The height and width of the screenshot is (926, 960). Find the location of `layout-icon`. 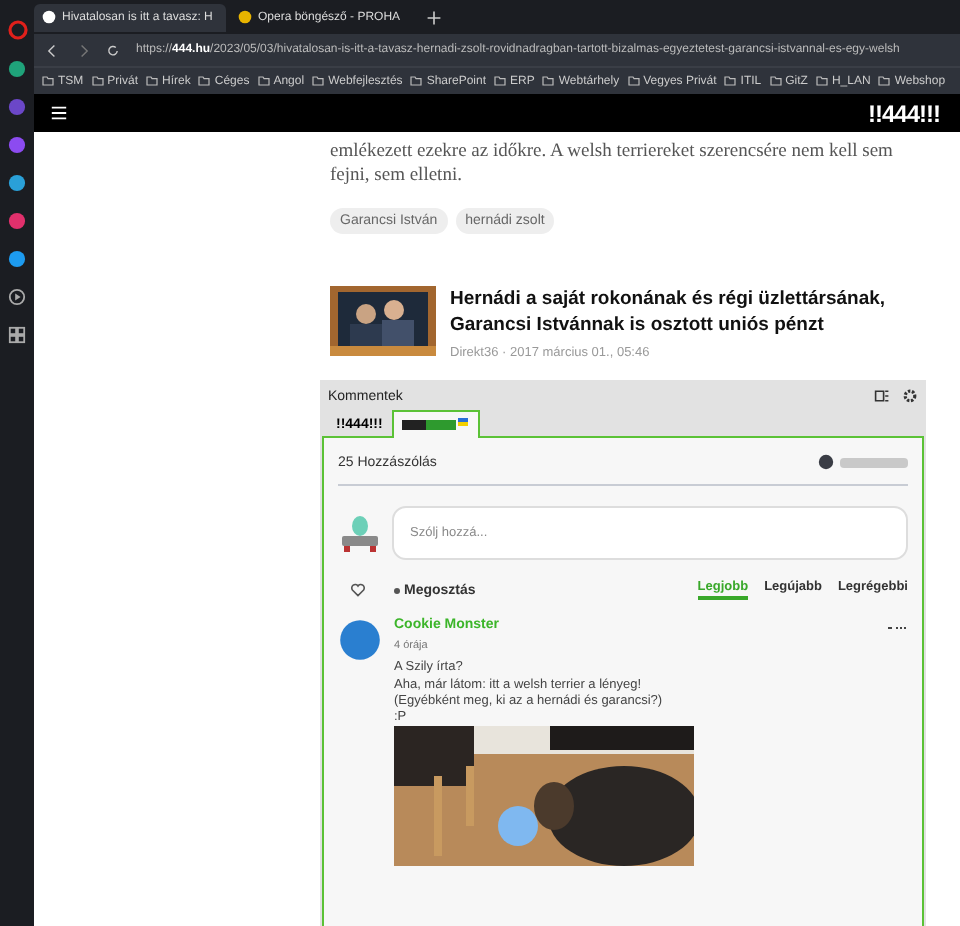

layout-icon is located at coordinates (882, 396).